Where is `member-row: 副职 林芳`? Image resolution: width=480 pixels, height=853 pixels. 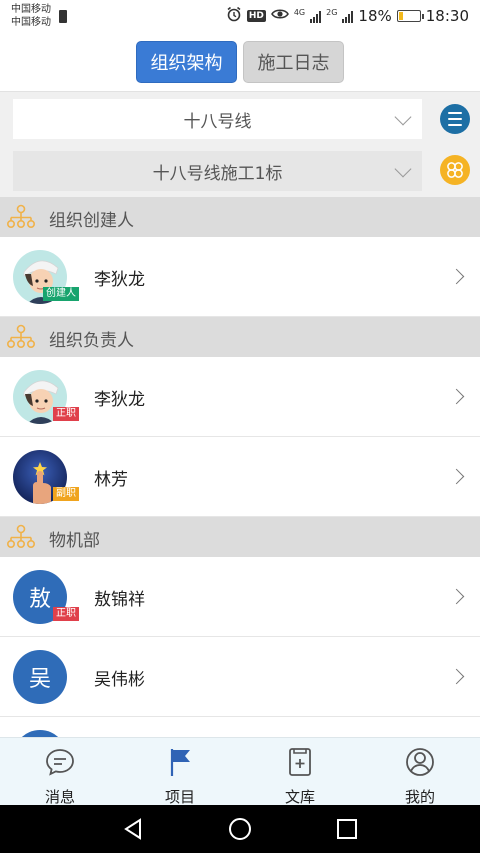 member-row: 副职 林芳 is located at coordinates (240, 477).